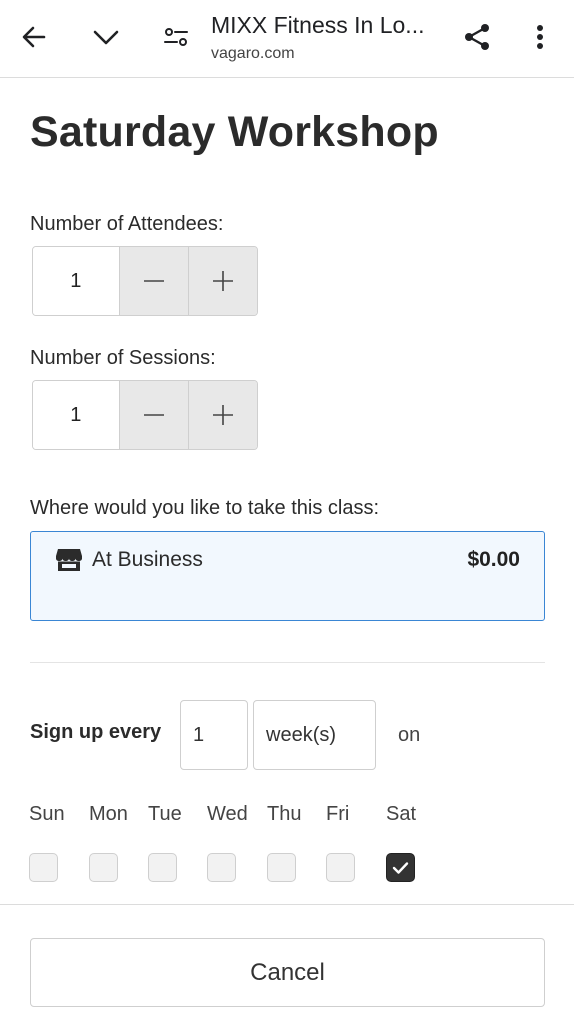 The width and height of the screenshot is (574, 1024). Describe the element at coordinates (96, 732) in the screenshot. I see `signup-every-label: Sign up every` at that location.